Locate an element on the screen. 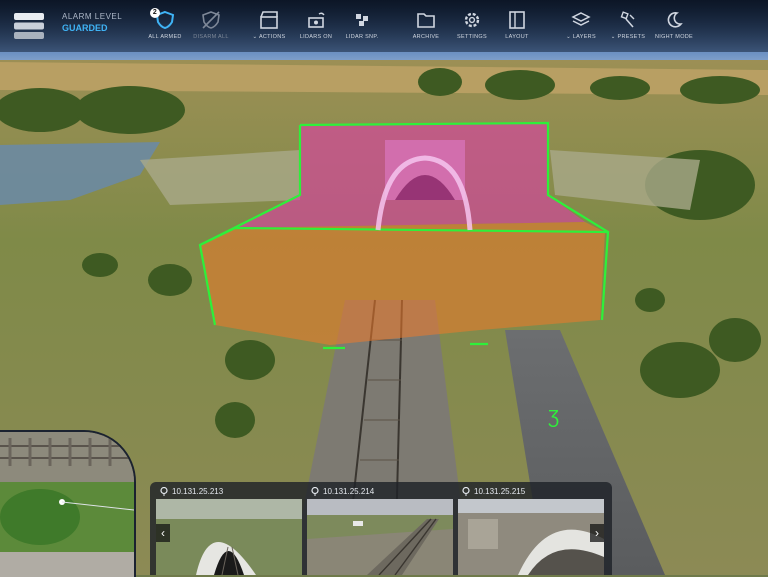 Image resolution: width=768 pixels, height=577 pixels. lidar-snapshot-button: LIDAR SNP. is located at coordinates (362, 25).